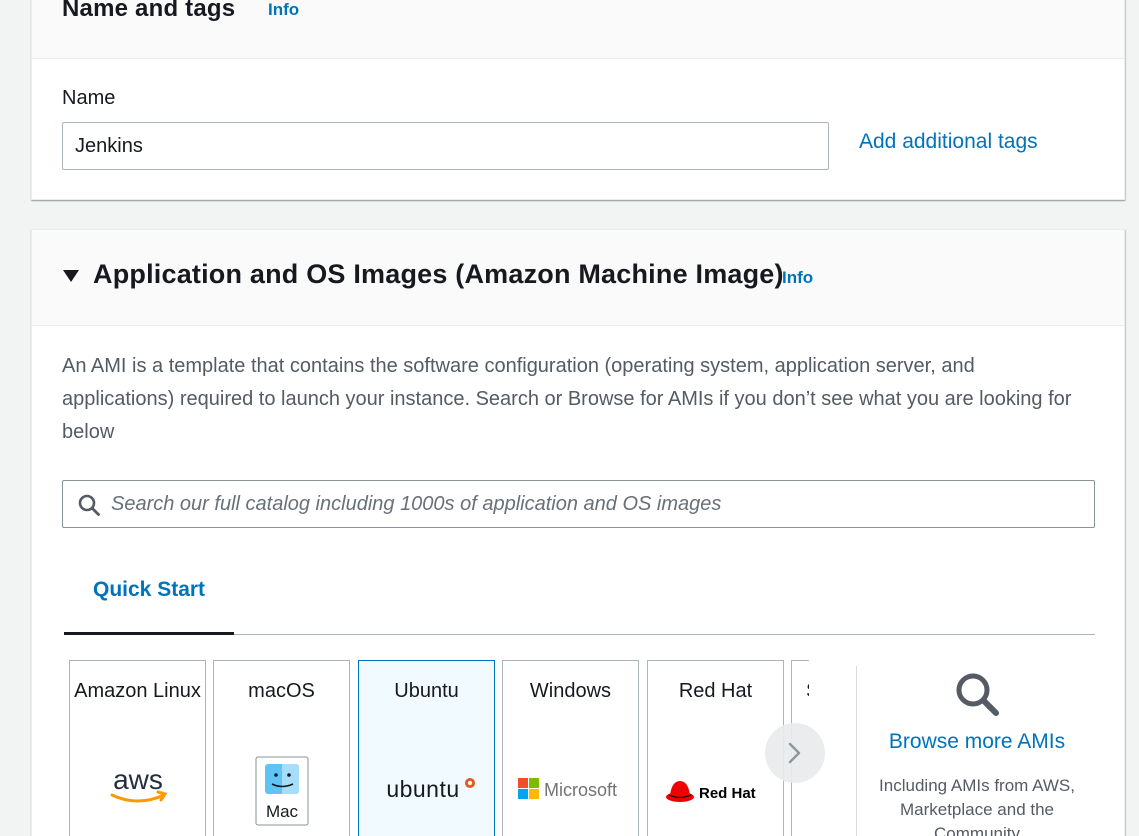 The image size is (1139, 836). Describe the element at coordinates (137, 691) in the screenshot. I see `os-card-label: Amazon Linux` at that location.